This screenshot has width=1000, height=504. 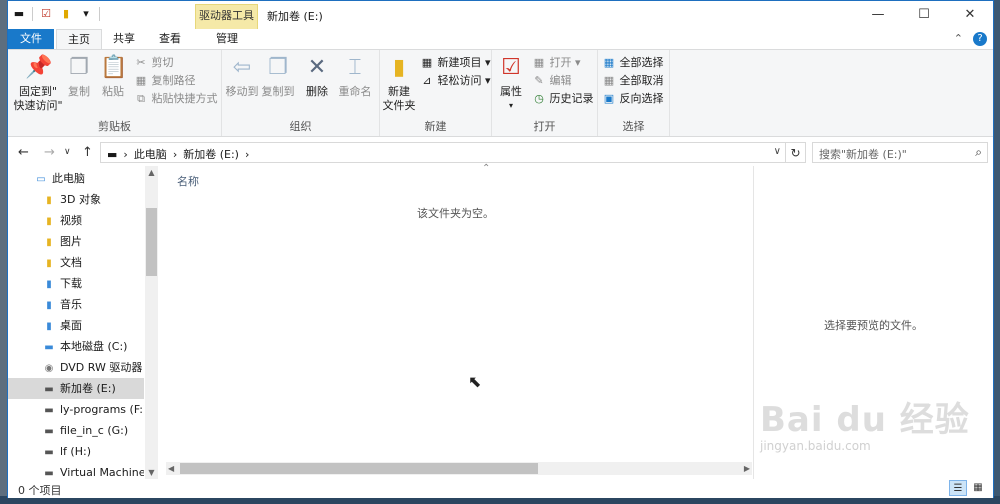 I want to click on expand-ribbon-icon: ⌃, so click(x=958, y=39).